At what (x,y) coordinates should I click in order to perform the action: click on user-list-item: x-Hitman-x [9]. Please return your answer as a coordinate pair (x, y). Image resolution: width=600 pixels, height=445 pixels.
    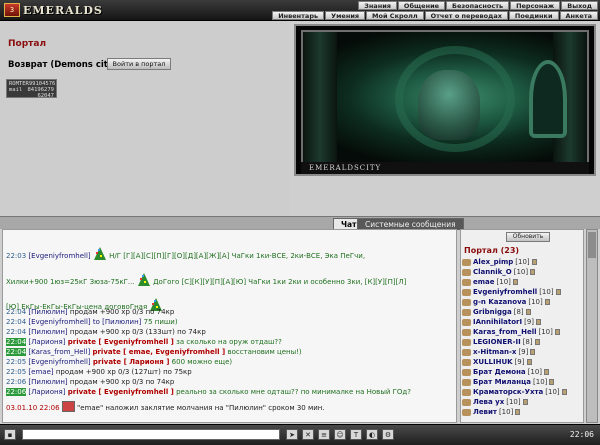
    Looking at the image, I should click on (522, 352).